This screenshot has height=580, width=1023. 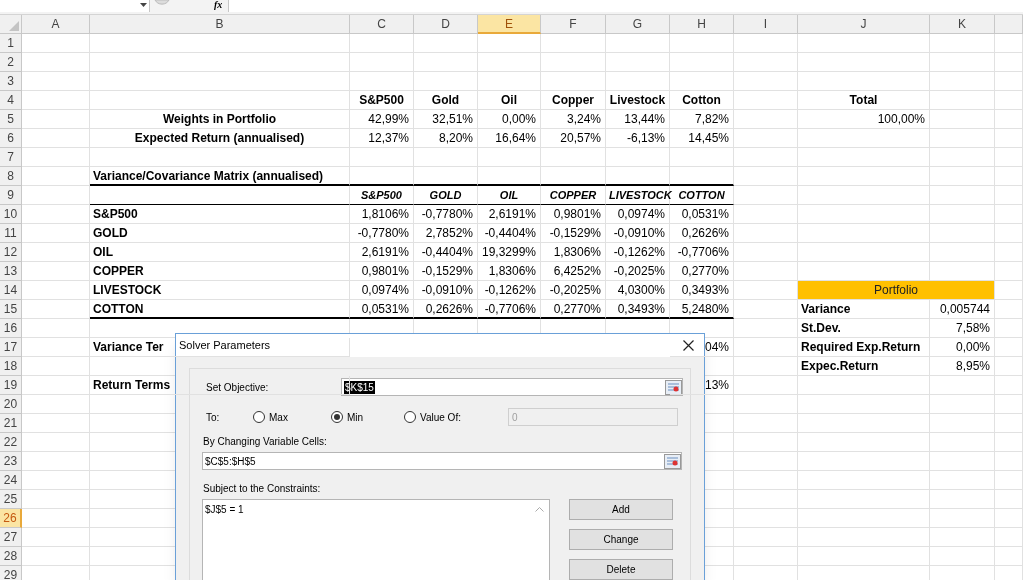 What do you see at coordinates (621, 569) in the screenshot?
I see `dialog-button: Delete` at bounding box center [621, 569].